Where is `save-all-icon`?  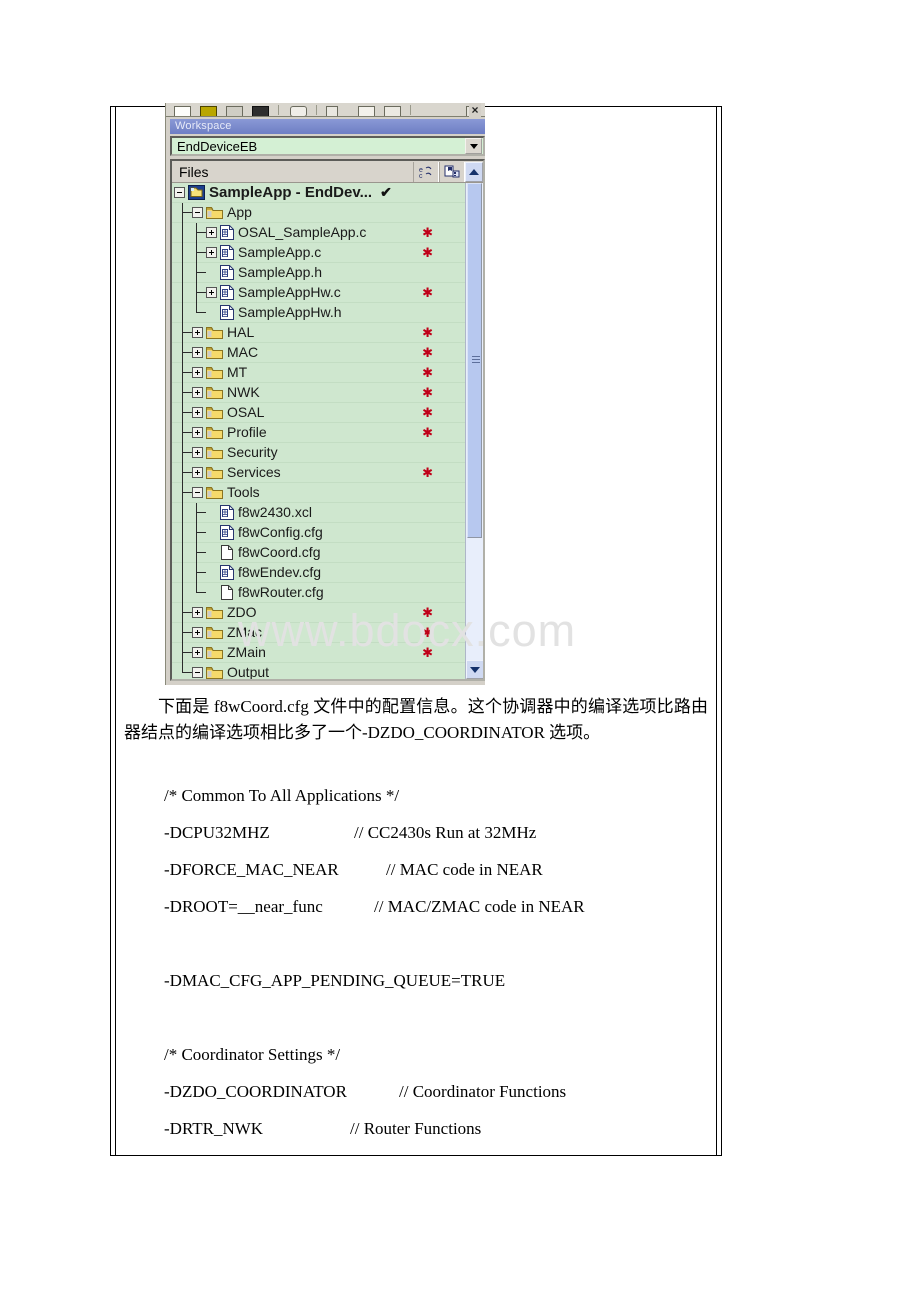
save-all-icon is located at coordinates (392, 111).